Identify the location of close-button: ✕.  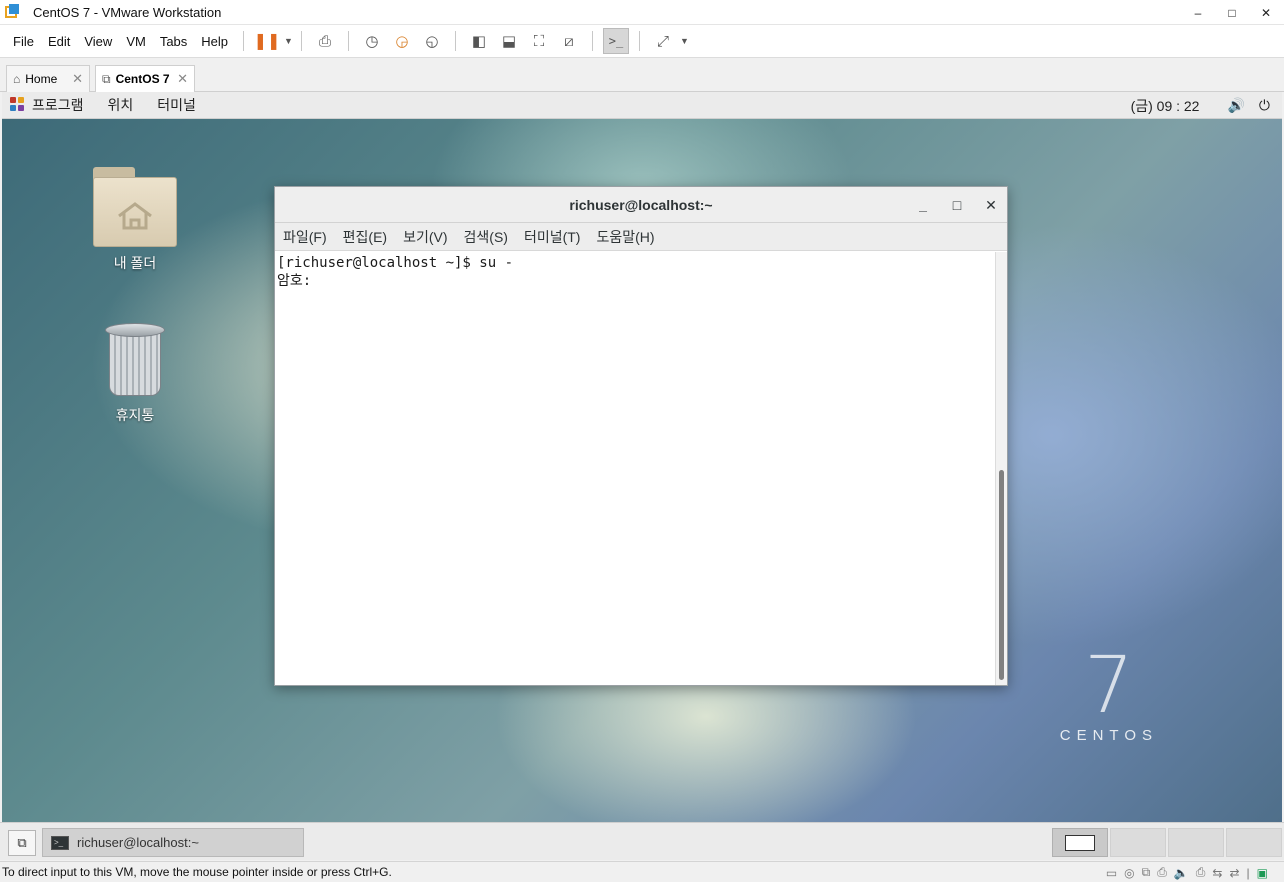
(1266, 13).